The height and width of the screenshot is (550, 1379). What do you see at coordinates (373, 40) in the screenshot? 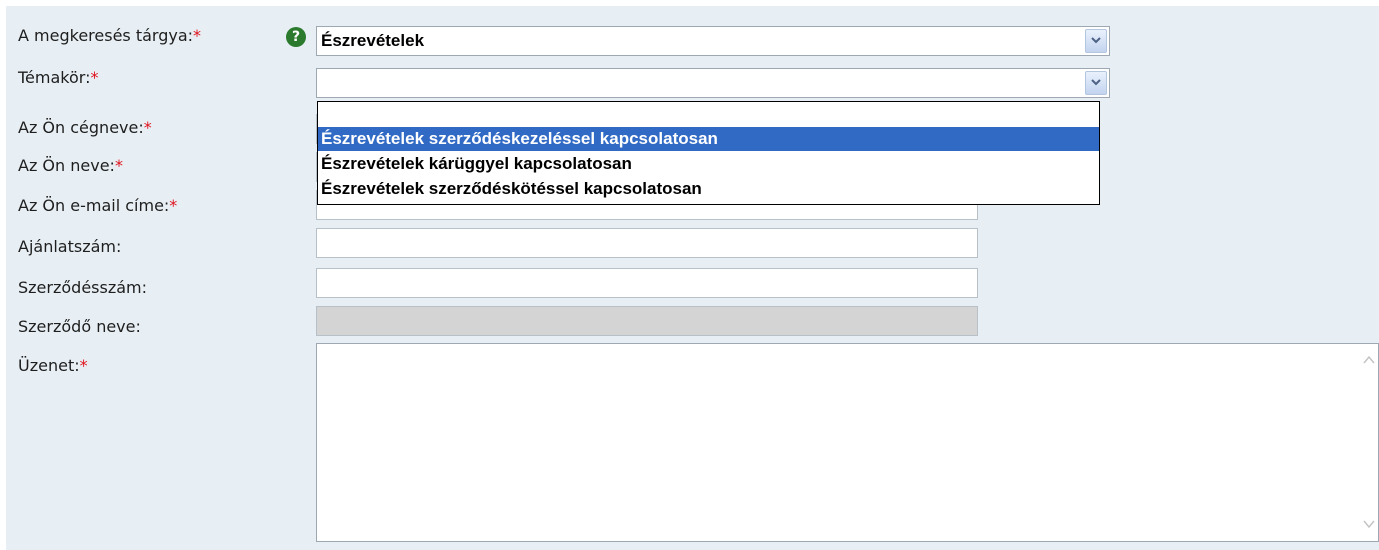
I see `subject-select-value: Észrevételek` at bounding box center [373, 40].